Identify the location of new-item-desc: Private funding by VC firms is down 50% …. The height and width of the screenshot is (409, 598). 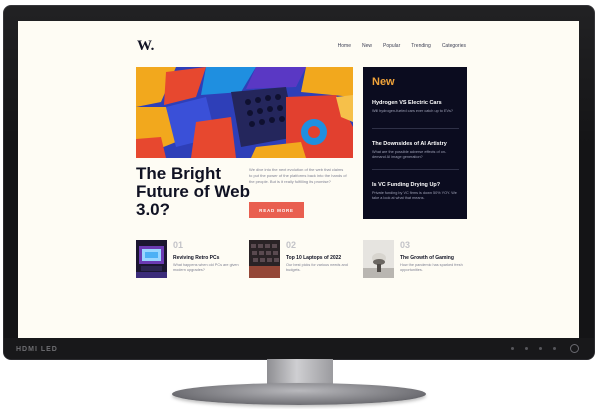
(414, 195).